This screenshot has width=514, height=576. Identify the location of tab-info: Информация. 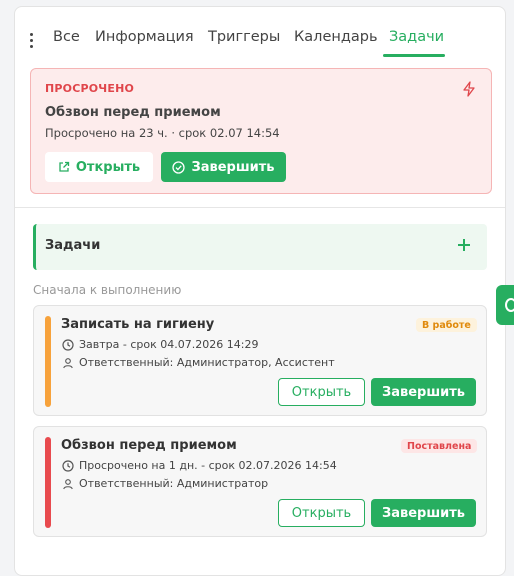
(144, 37).